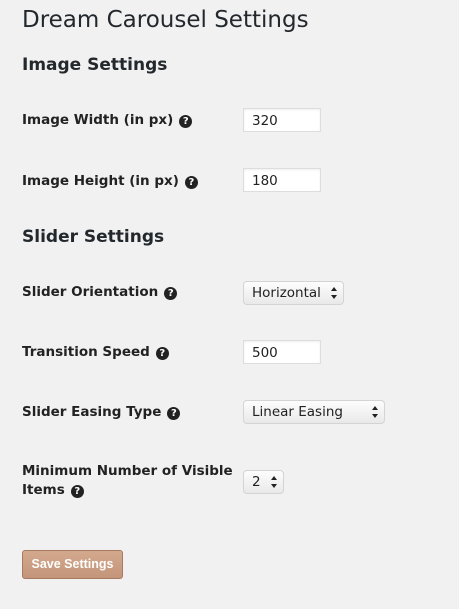  What do you see at coordinates (286, 293) in the screenshot?
I see `slider-orientation-value: Horizontal` at bounding box center [286, 293].